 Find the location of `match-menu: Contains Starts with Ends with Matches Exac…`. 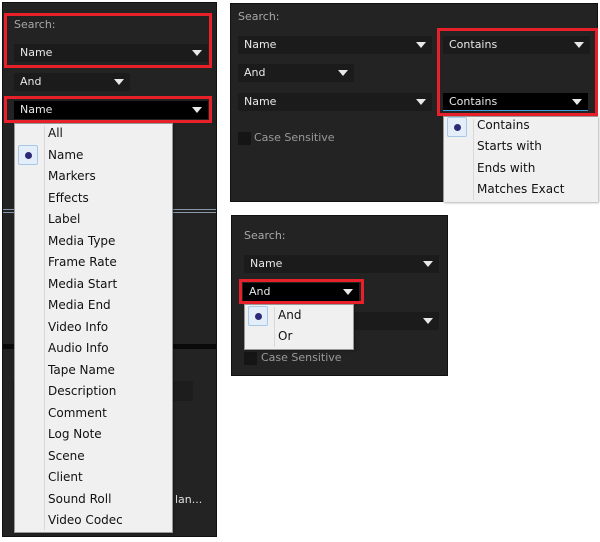

match-menu: Contains Starts with Ends with Matches Exac… is located at coordinates (520, 159).